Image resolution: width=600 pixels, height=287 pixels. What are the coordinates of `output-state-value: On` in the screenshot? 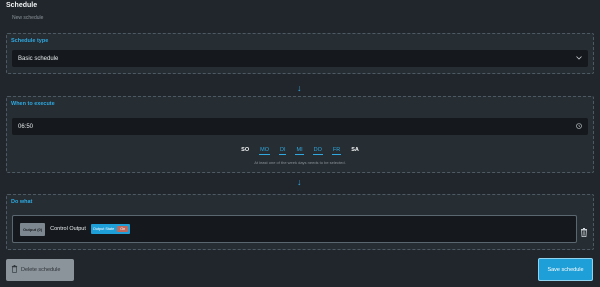 It's located at (123, 229).